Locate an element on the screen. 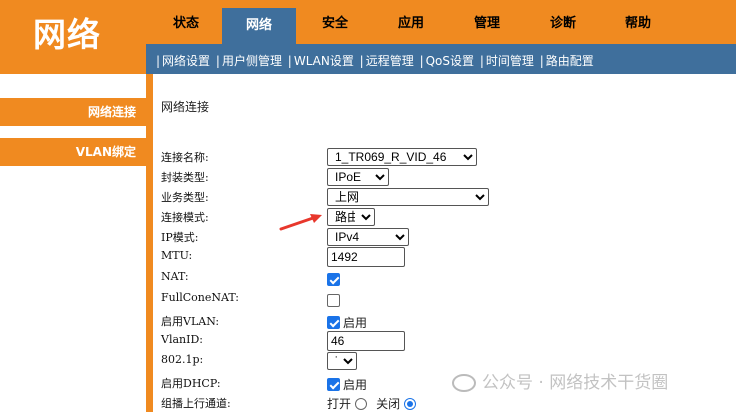 The image size is (736, 412). tab-security: 安全 is located at coordinates (335, 24).